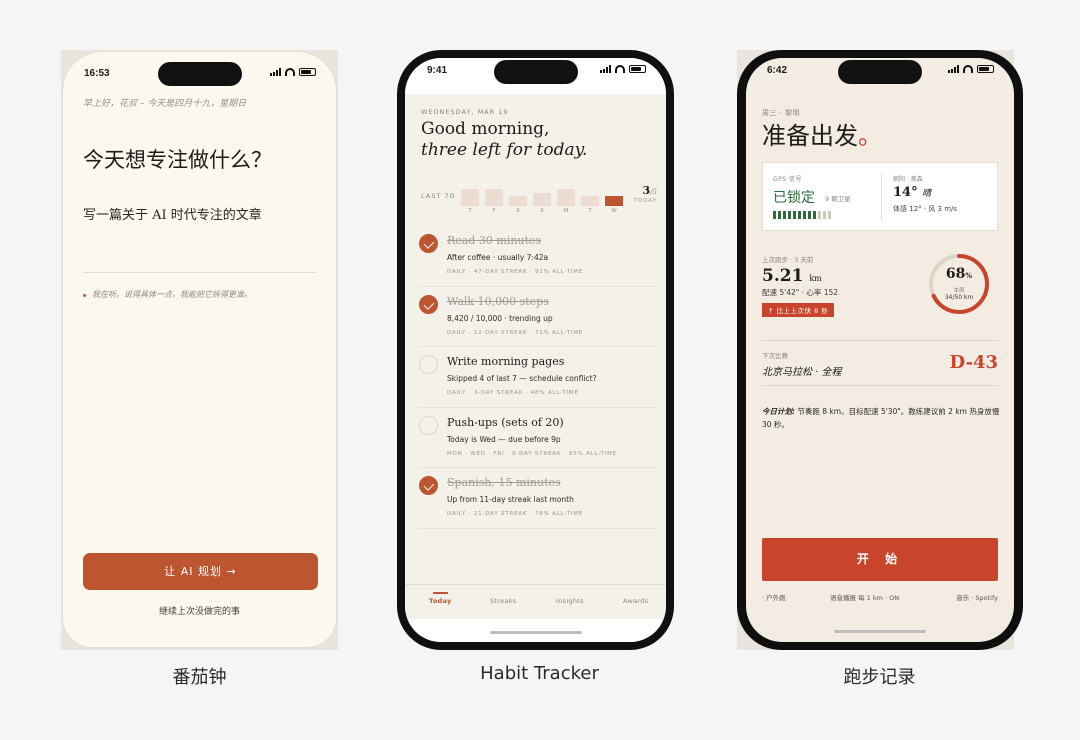 This screenshot has height=740, width=1080. What do you see at coordinates (774, 597) in the screenshot?
I see `run-mode-option: · 户外跑` at bounding box center [774, 597].